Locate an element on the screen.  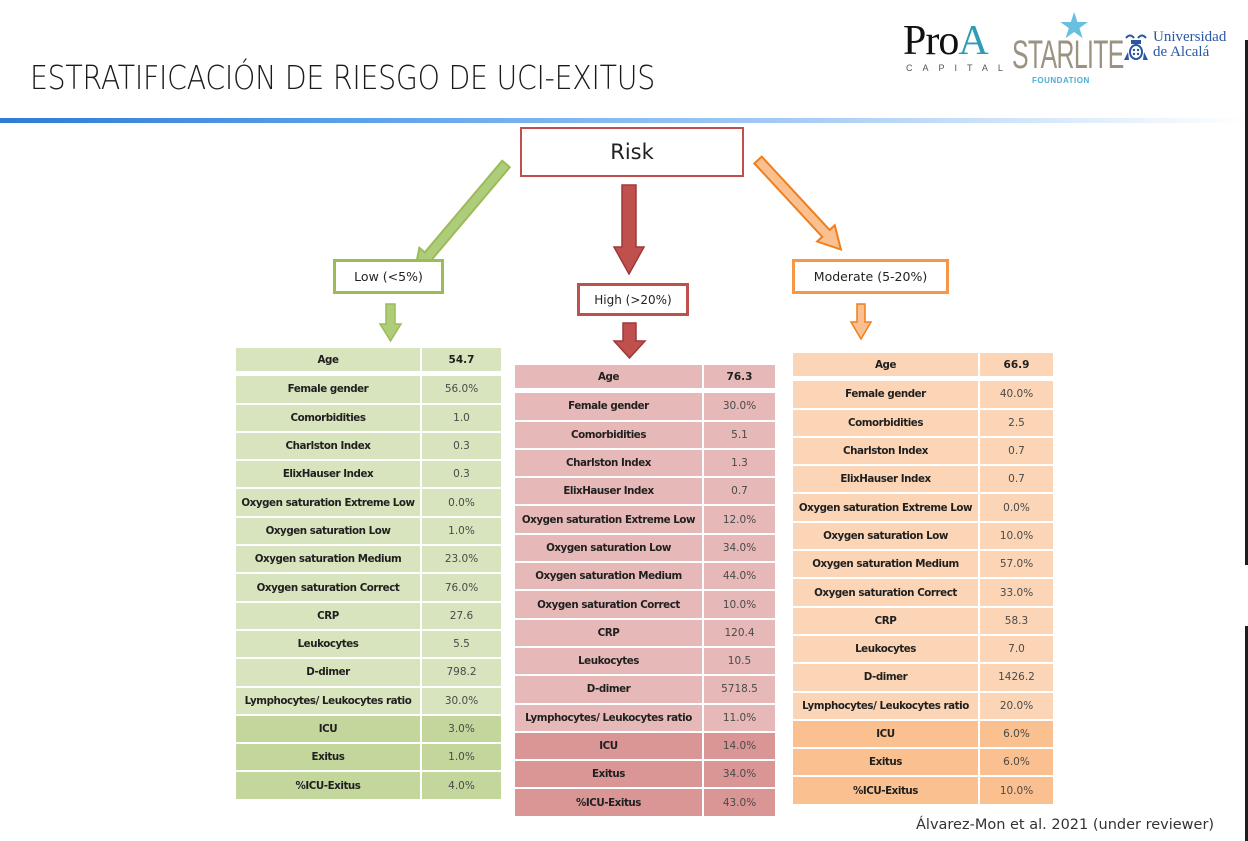
table-row: Female gender 30.0% is located at coordinates (646, 407).